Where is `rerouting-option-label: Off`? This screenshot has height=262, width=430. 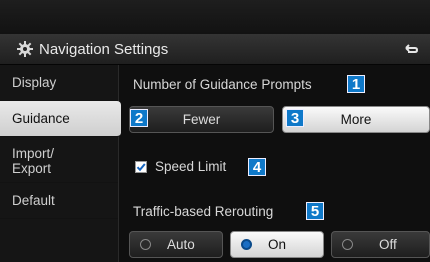 rerouting-option-label: Off is located at coordinates (388, 244).